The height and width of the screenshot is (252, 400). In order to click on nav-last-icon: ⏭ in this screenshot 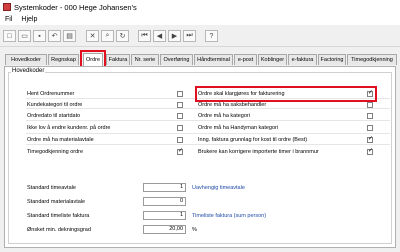, I will do `click(189, 36)`.